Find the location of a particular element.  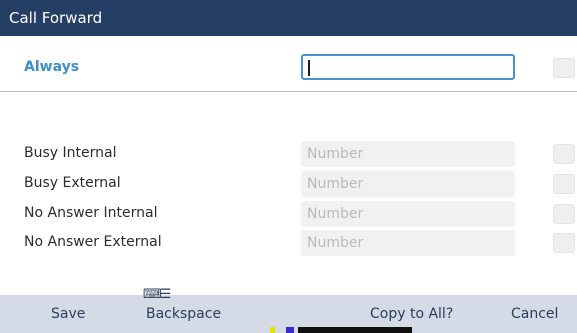

section-divider is located at coordinates (288, 91).